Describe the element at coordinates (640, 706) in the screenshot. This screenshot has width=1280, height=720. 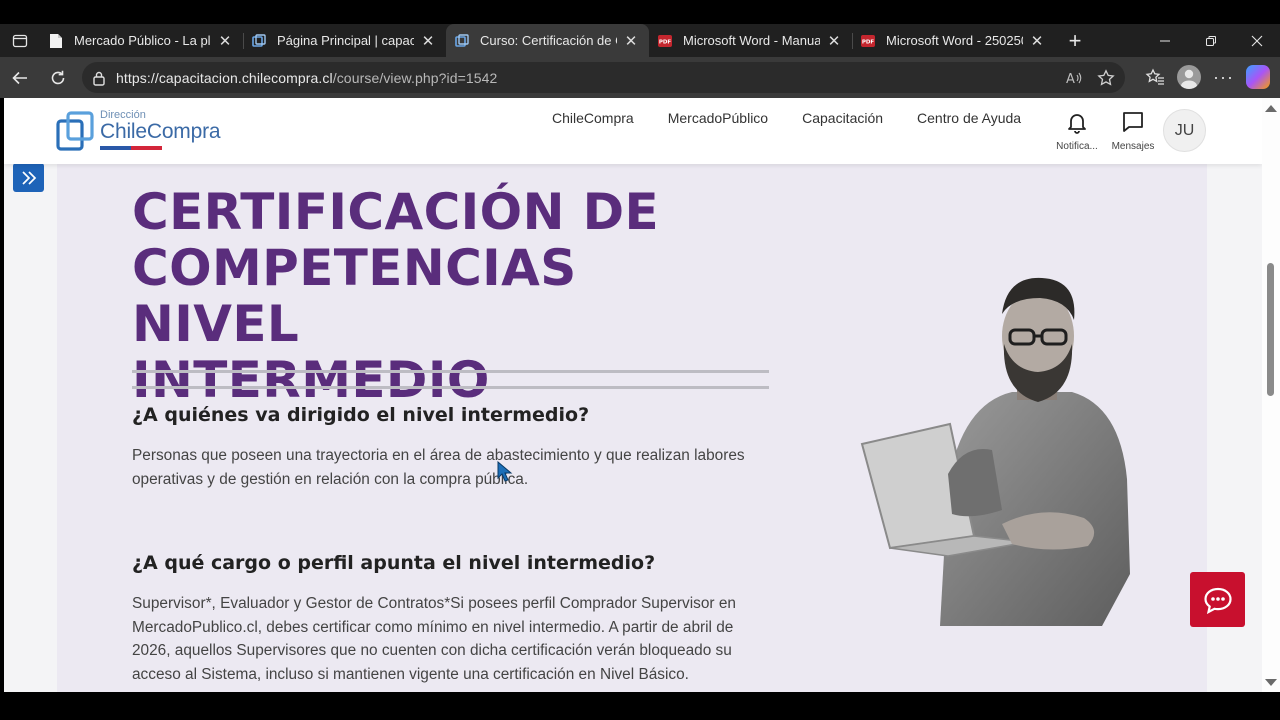
I see `screen-bottom-bar` at that location.